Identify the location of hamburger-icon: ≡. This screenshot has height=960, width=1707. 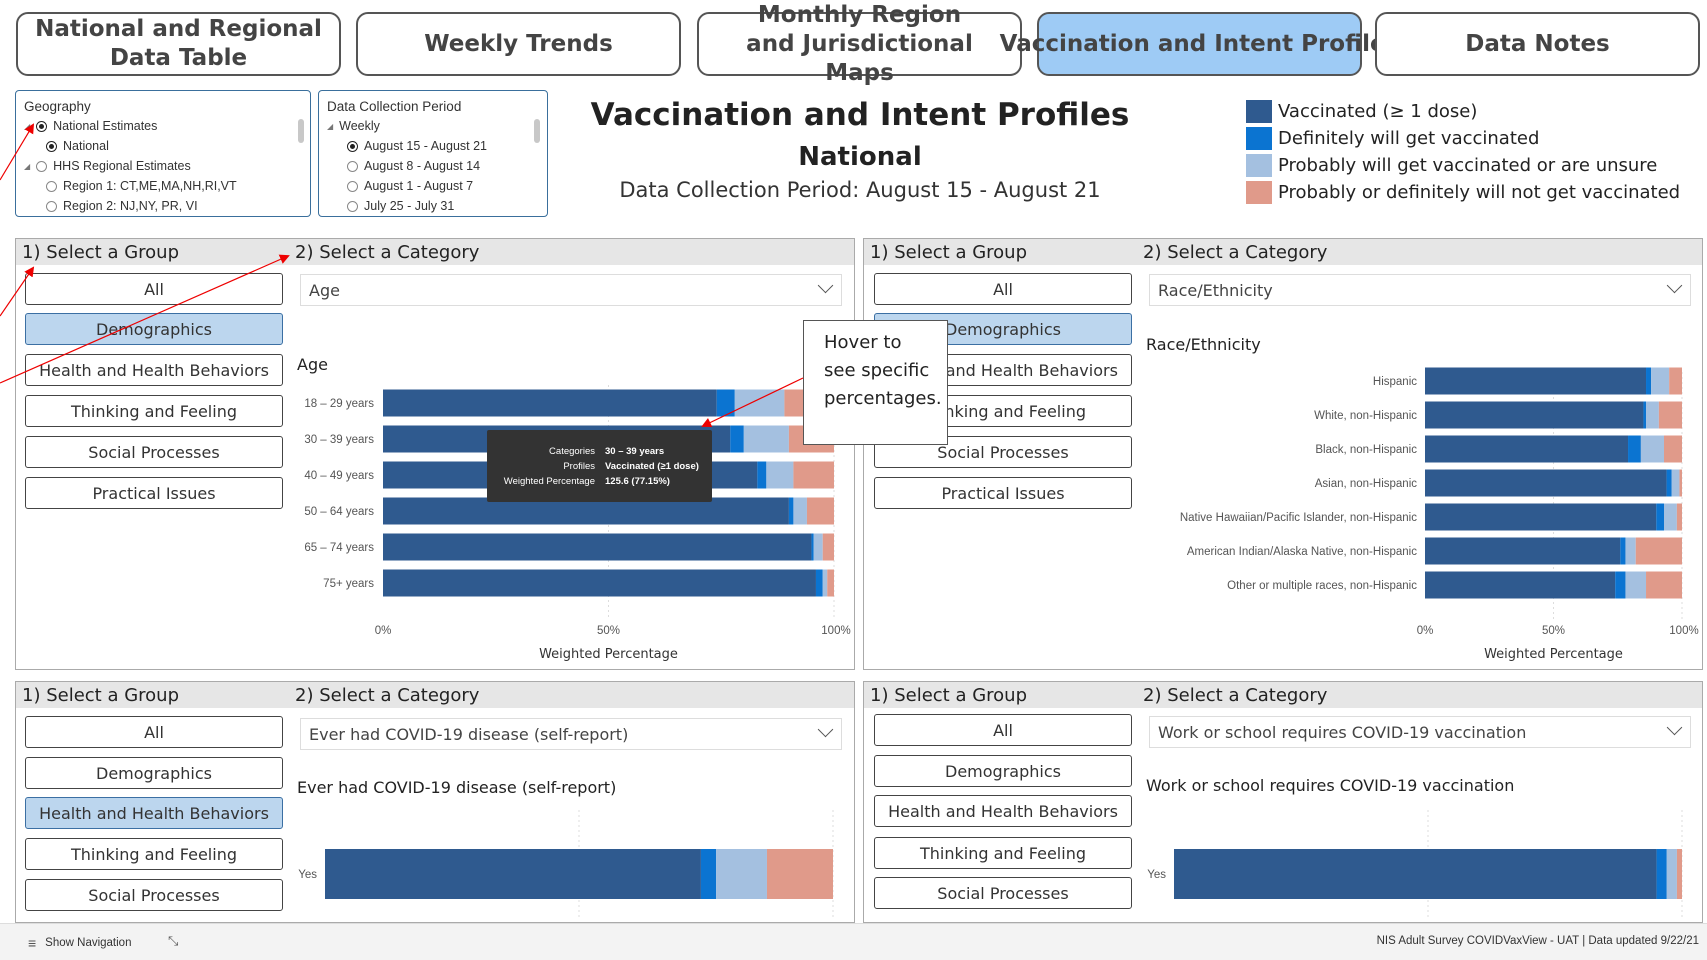
(32, 943).